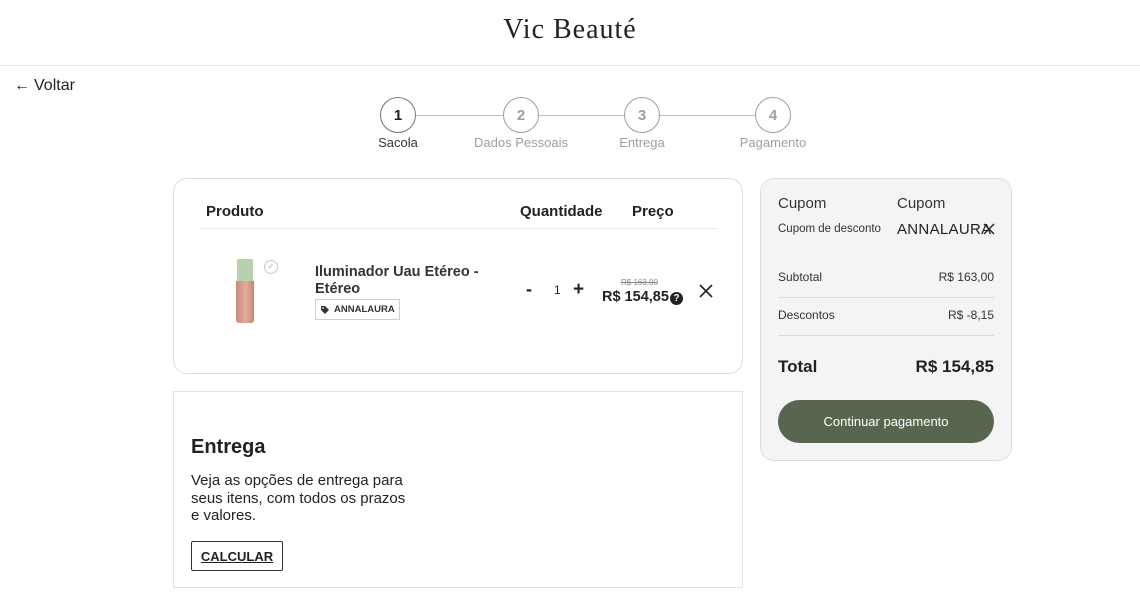 This screenshot has height=608, width=1140. What do you see at coordinates (235, 211) in the screenshot?
I see `column-header-product: Produto` at bounding box center [235, 211].